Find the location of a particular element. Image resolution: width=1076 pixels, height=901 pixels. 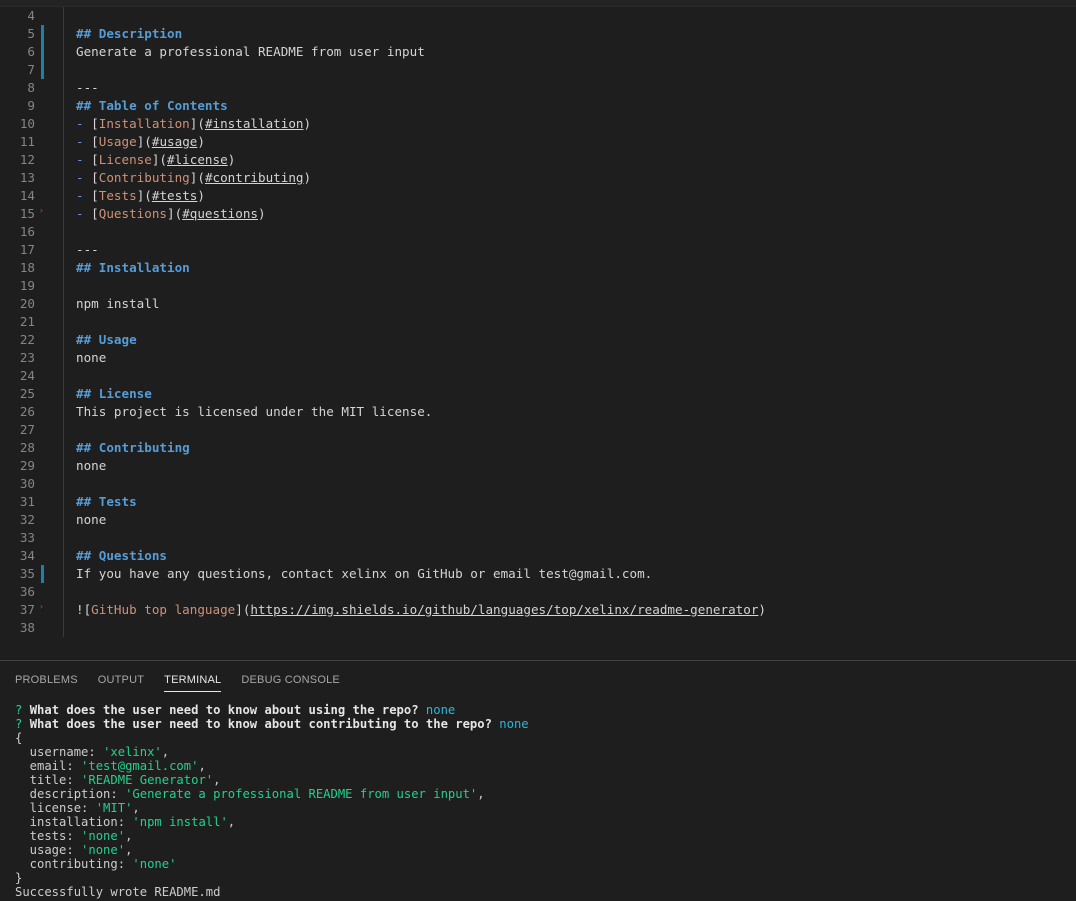

line-number: 36 is located at coordinates (27, 591).